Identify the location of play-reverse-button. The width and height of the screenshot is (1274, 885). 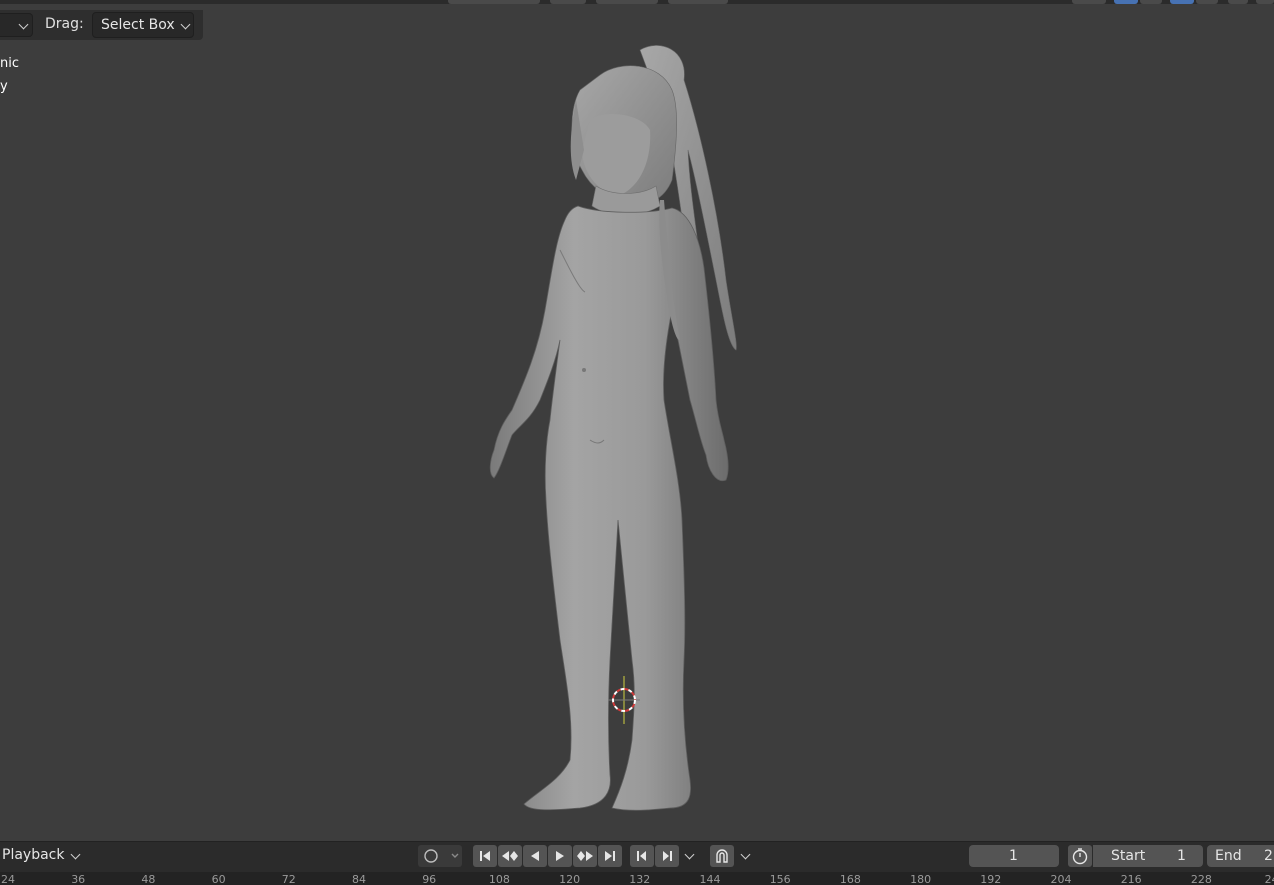
(535, 856).